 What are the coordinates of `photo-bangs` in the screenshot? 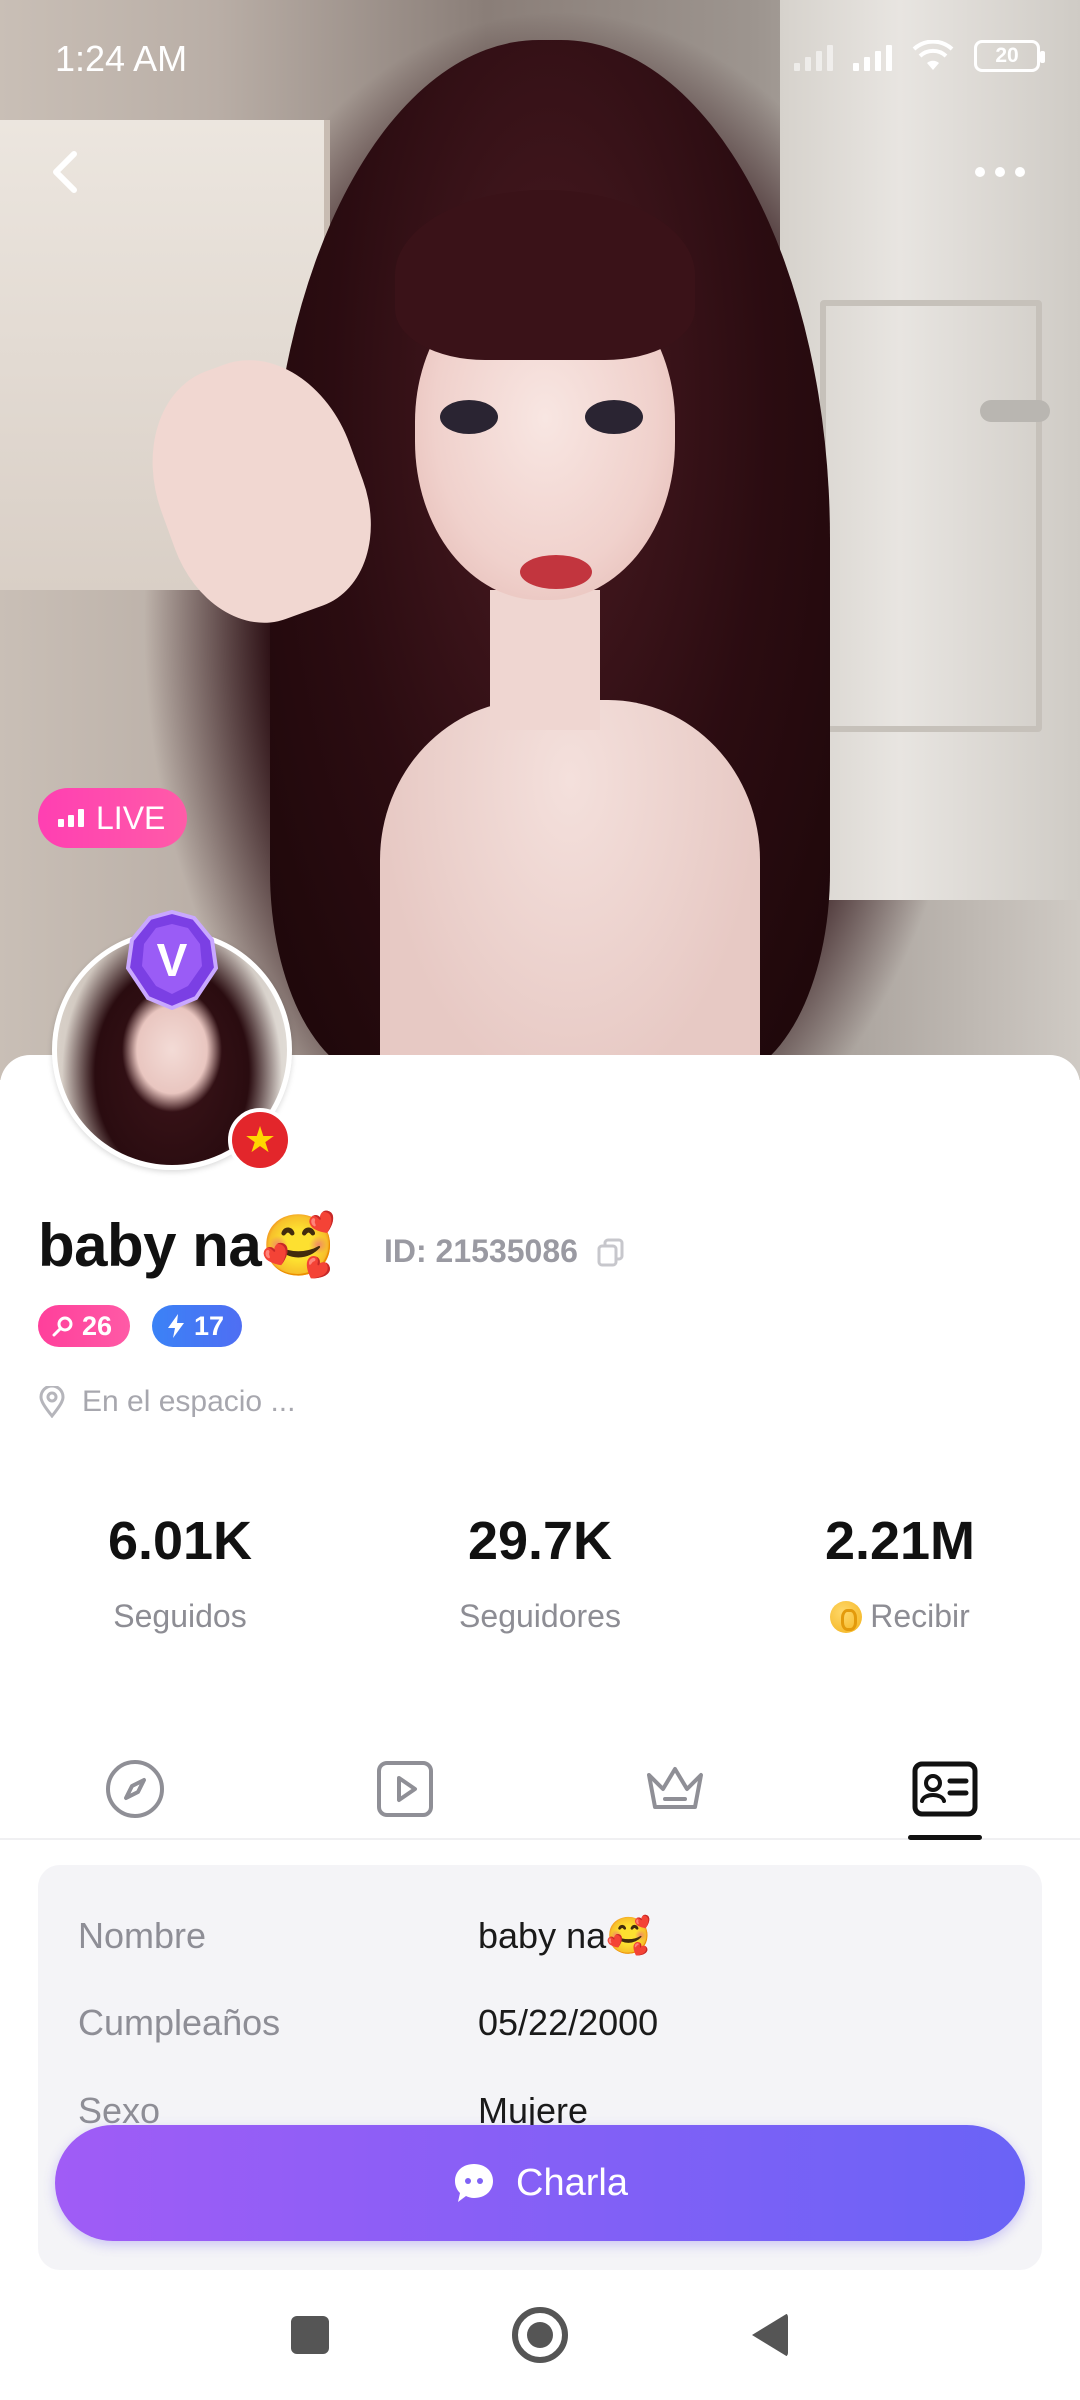 It's located at (545, 275).